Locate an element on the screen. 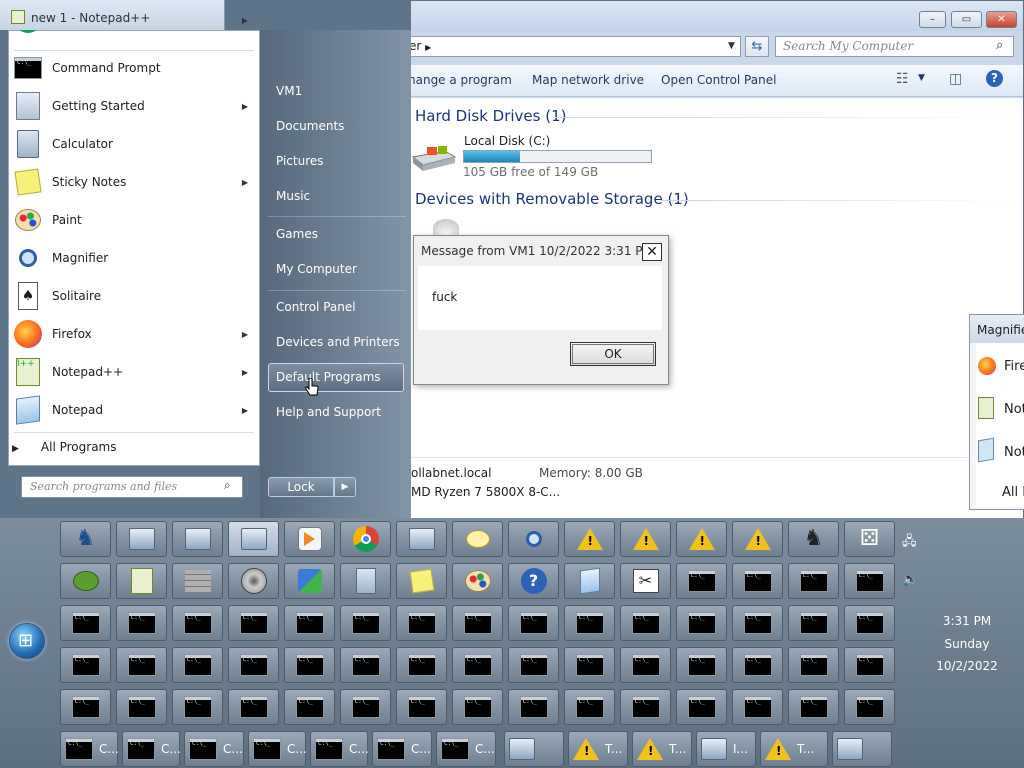 The width and height of the screenshot is (1024, 768). minimize-button: – is located at coordinates (932, 19).